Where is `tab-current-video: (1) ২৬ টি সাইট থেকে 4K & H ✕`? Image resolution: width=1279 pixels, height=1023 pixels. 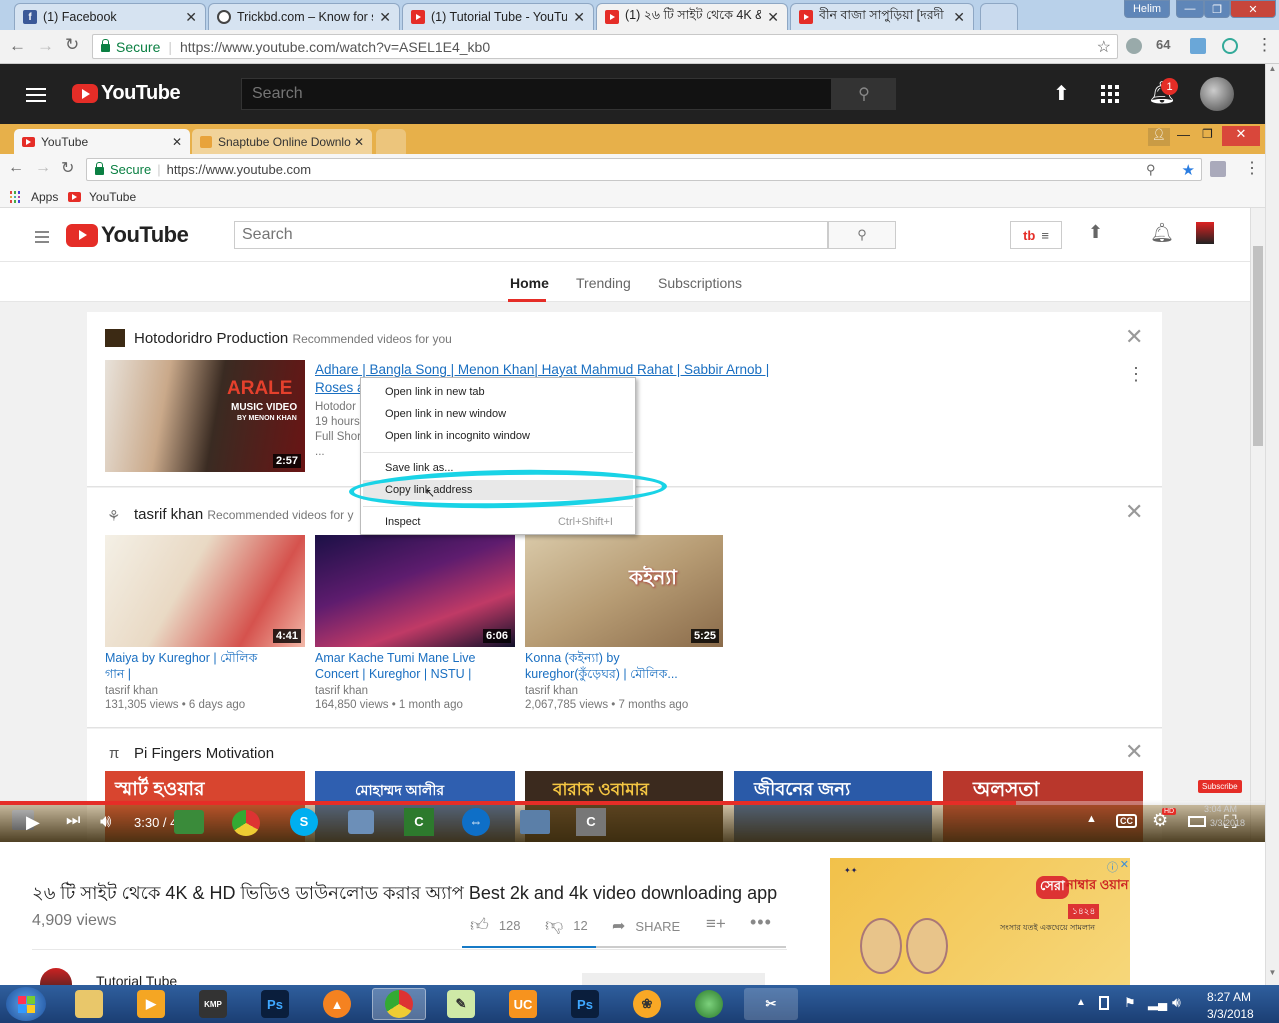 tab-current-video: (1) ২৬ টি সাইট থেকে 4K & H ✕ is located at coordinates (692, 16).